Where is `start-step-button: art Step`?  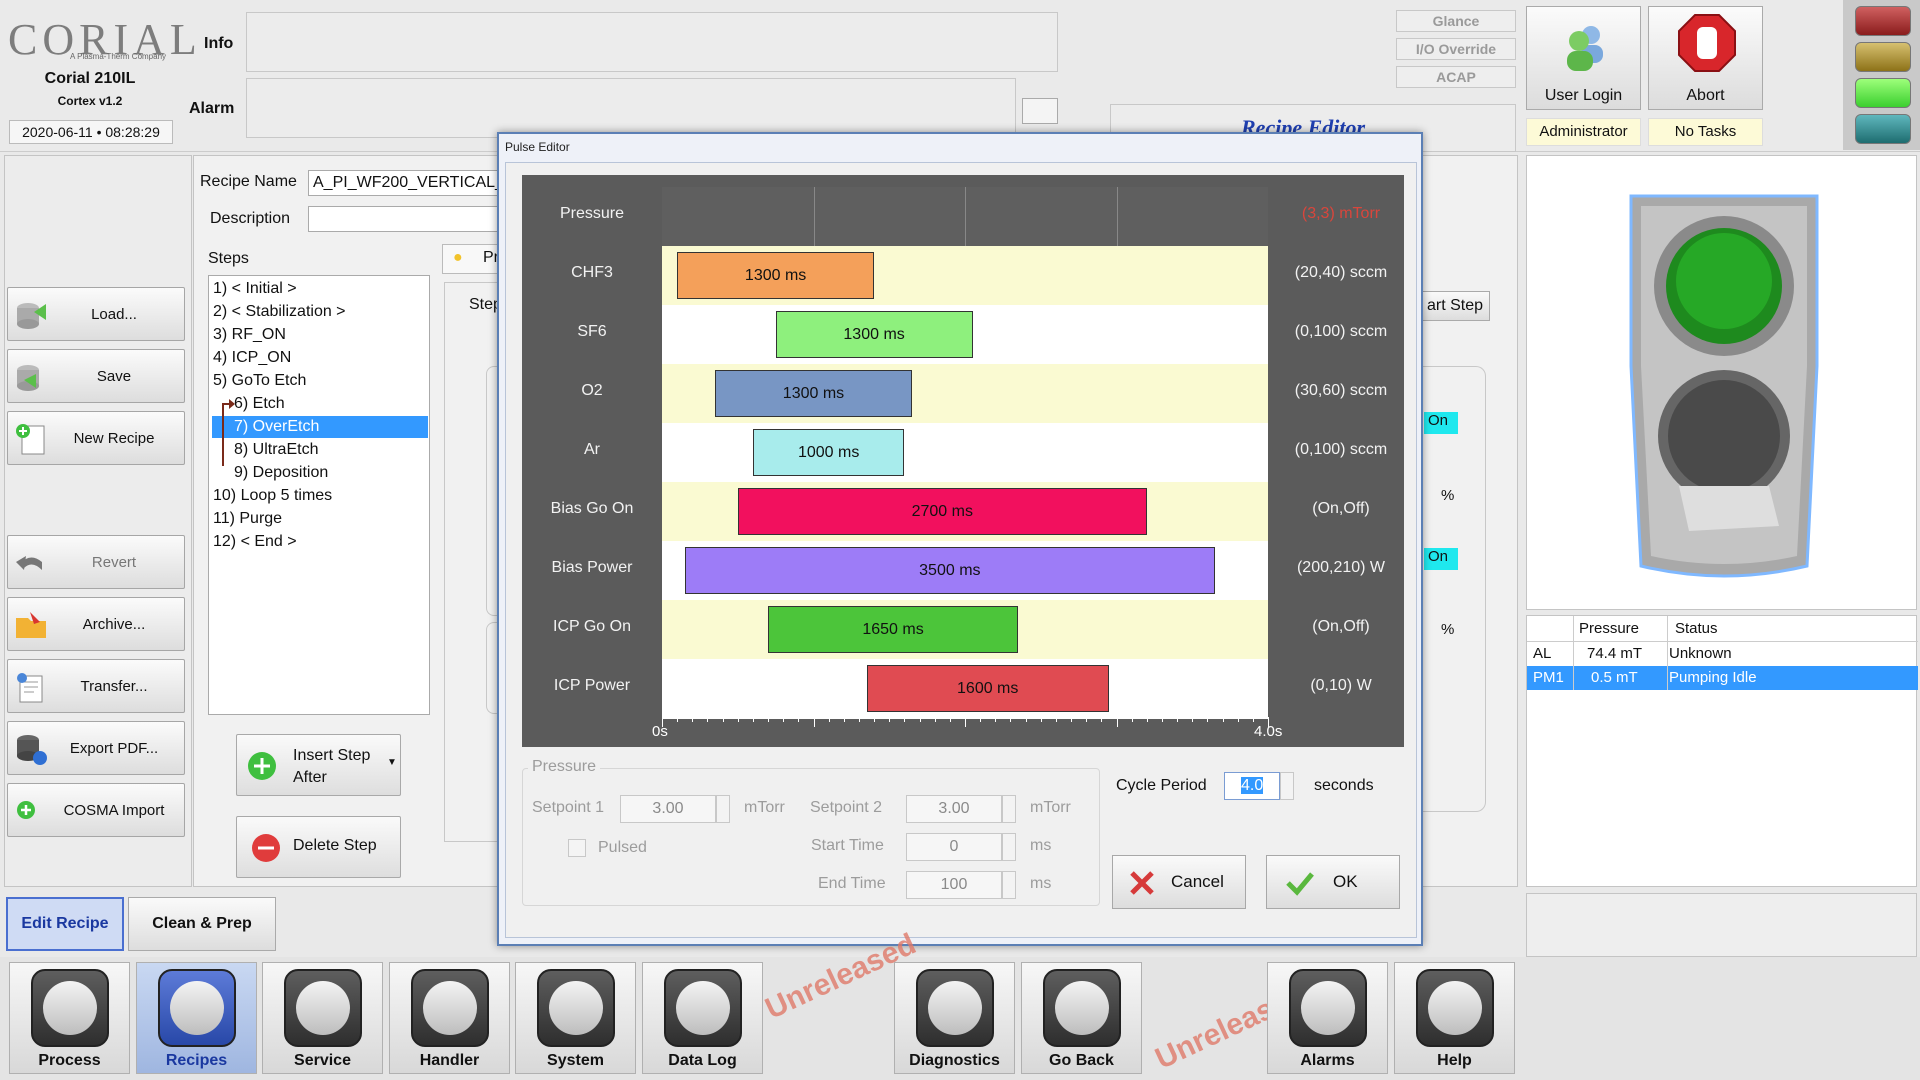 start-step-button: art Step is located at coordinates (1455, 306).